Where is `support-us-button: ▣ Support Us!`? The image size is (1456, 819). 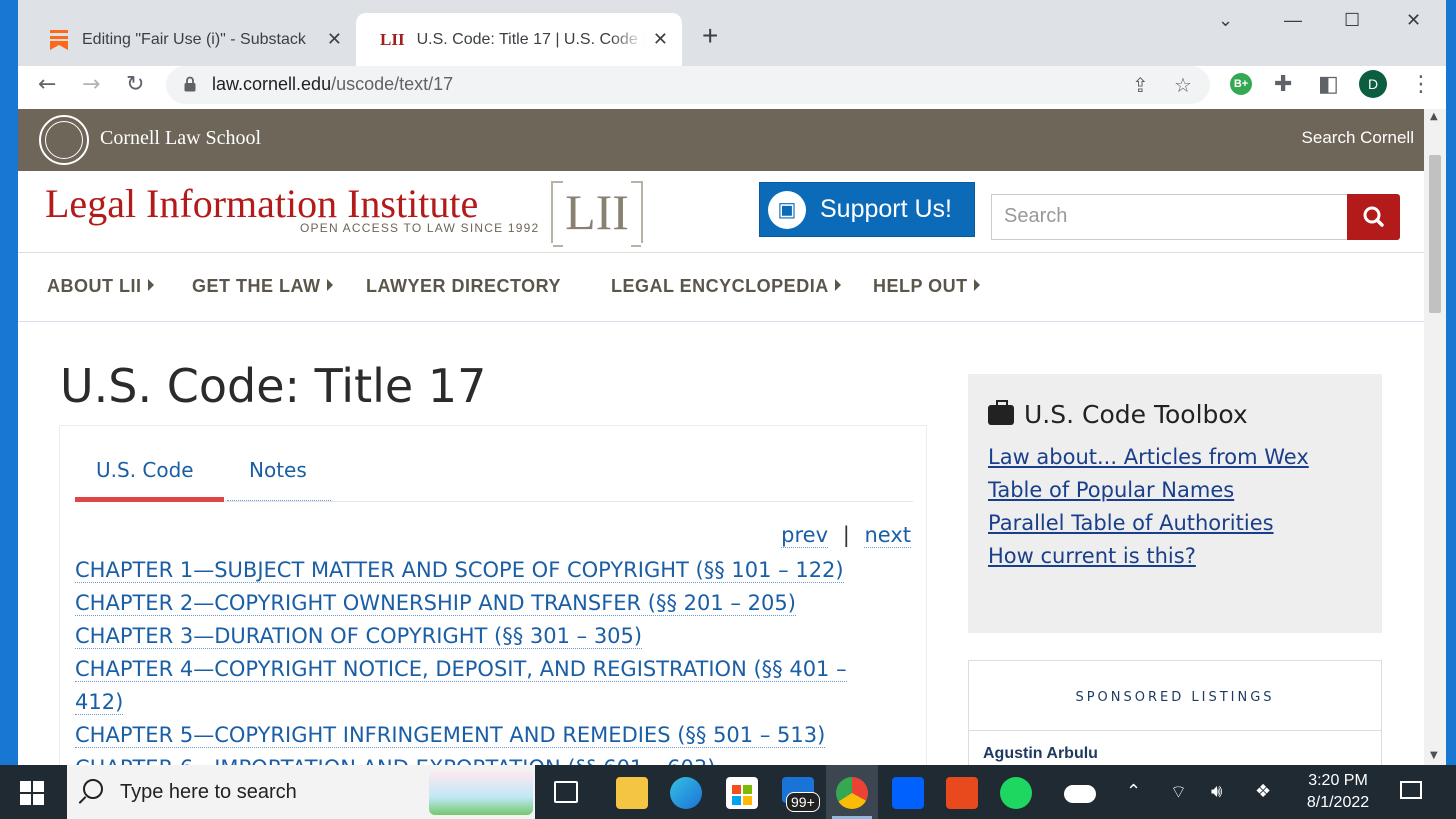
support-us-button: ▣ Support Us! is located at coordinates (867, 209).